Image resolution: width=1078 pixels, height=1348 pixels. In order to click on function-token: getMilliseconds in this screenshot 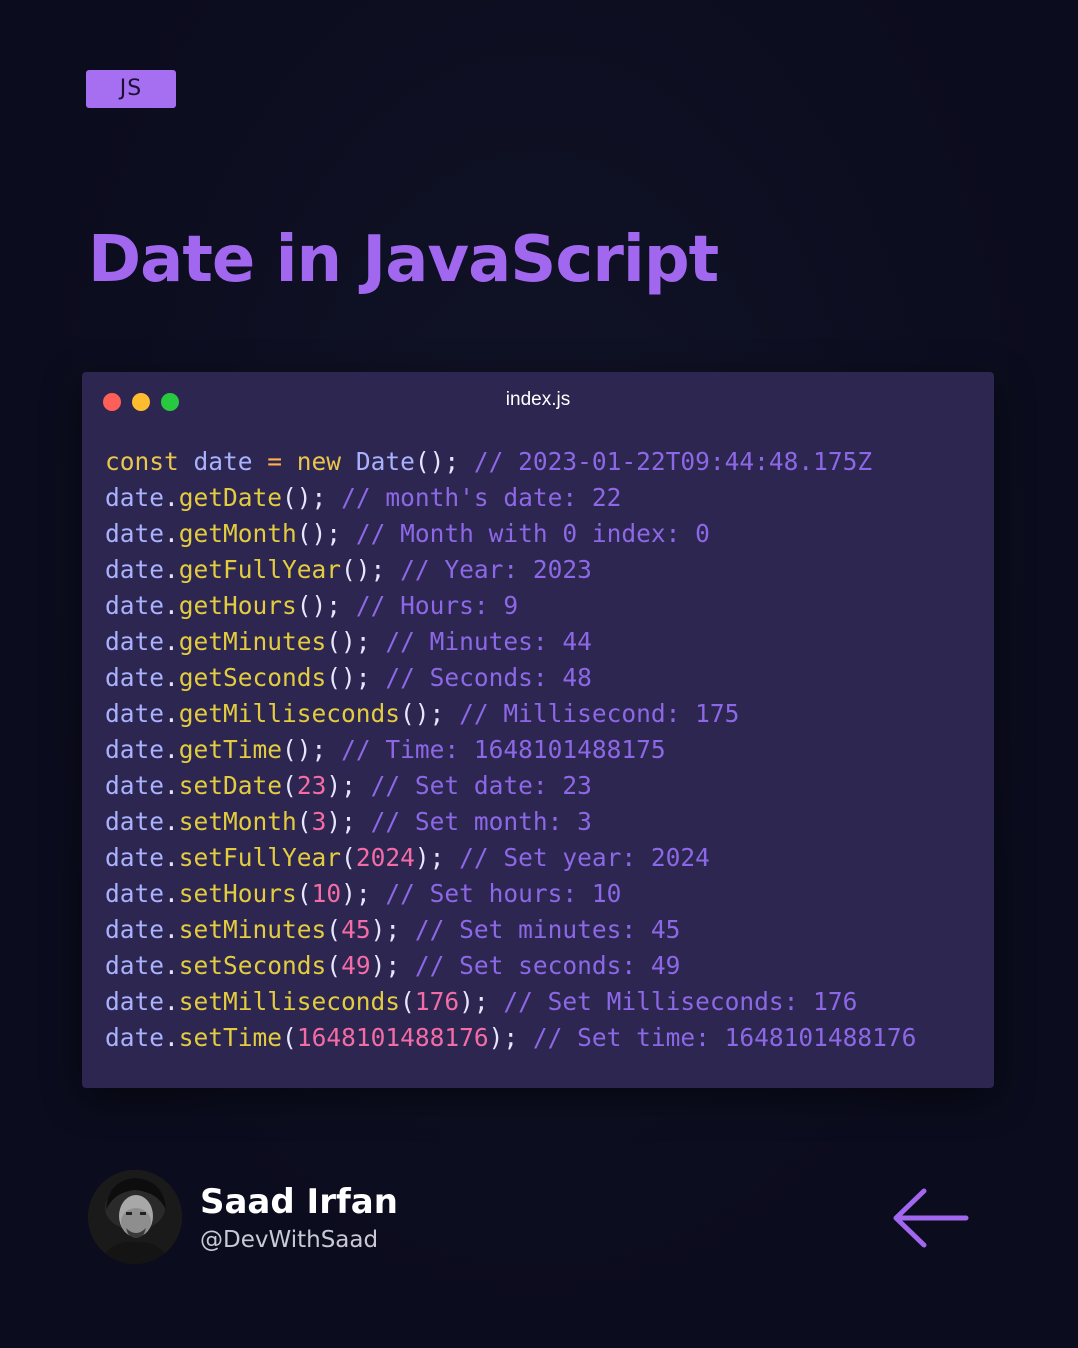, I will do `click(289, 713)`.